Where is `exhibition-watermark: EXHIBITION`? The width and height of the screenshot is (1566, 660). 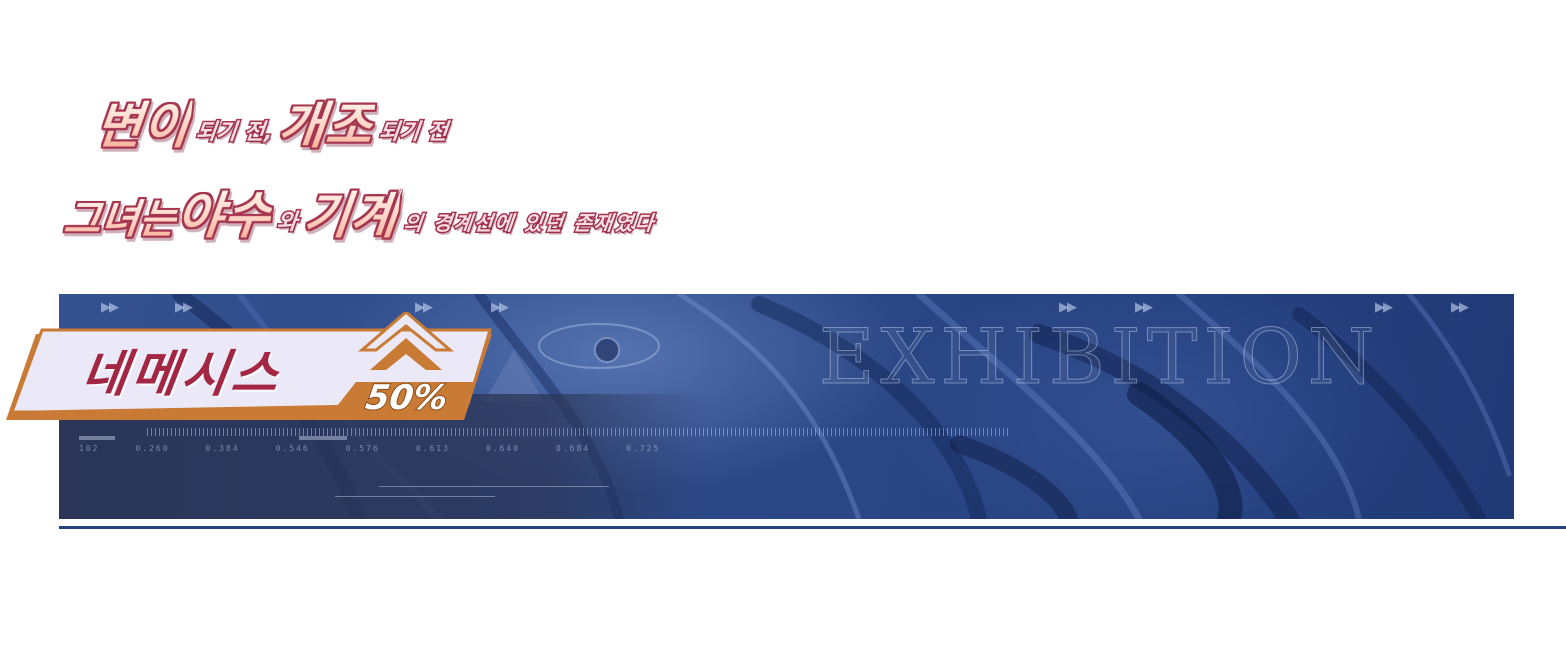
exhibition-watermark: EXHIBITION is located at coordinates (1099, 357).